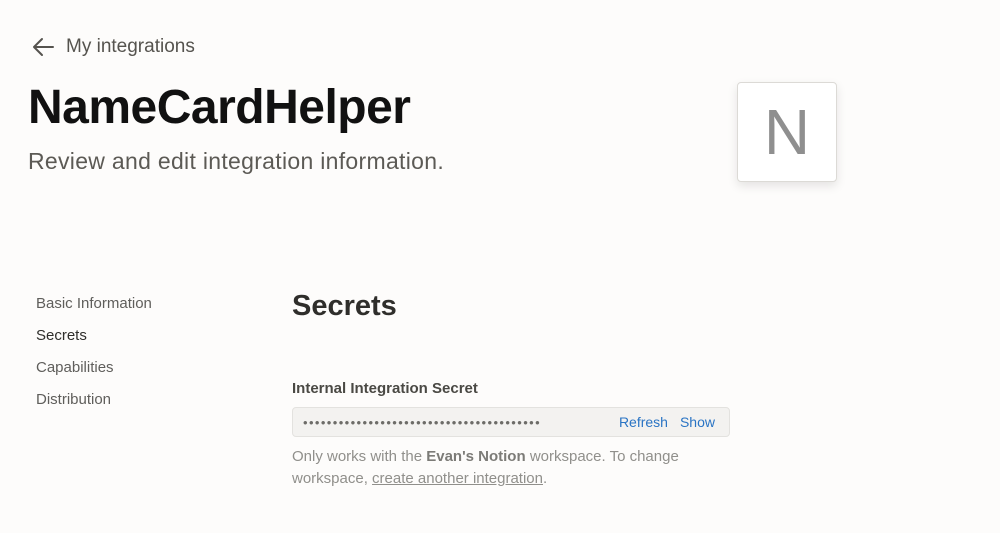 The width and height of the screenshot is (1000, 533). I want to click on secret-actions: Refresh Show, so click(667, 422).